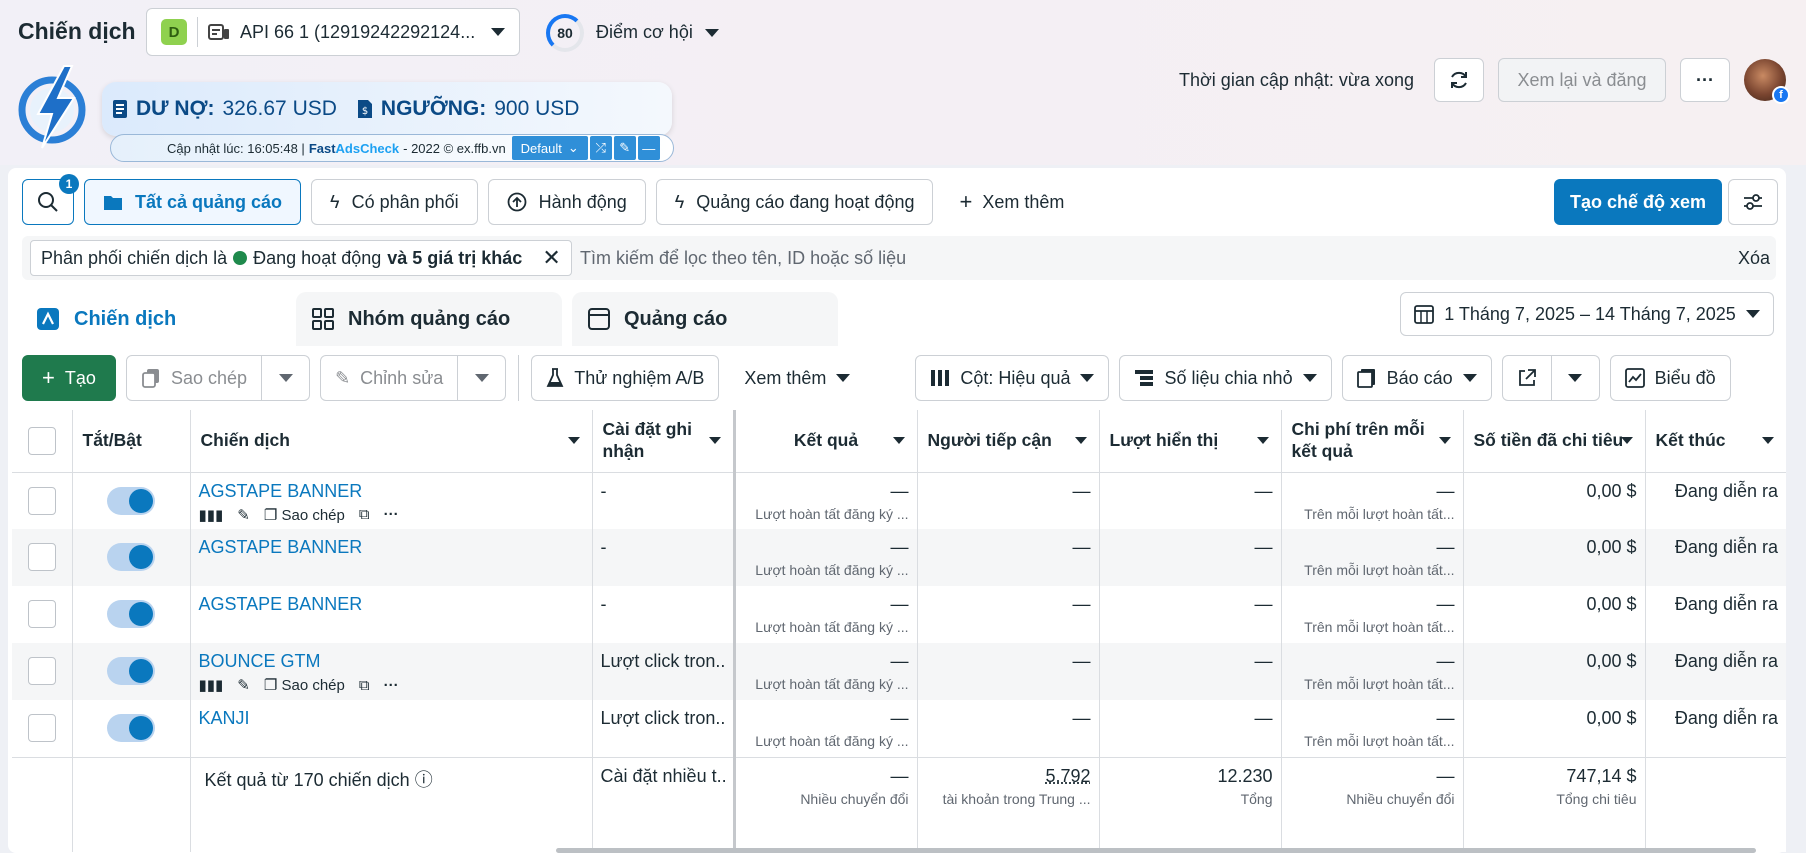 This screenshot has width=1806, height=853. What do you see at coordinates (551, 258) in the screenshot?
I see `close-icon: ✕` at bounding box center [551, 258].